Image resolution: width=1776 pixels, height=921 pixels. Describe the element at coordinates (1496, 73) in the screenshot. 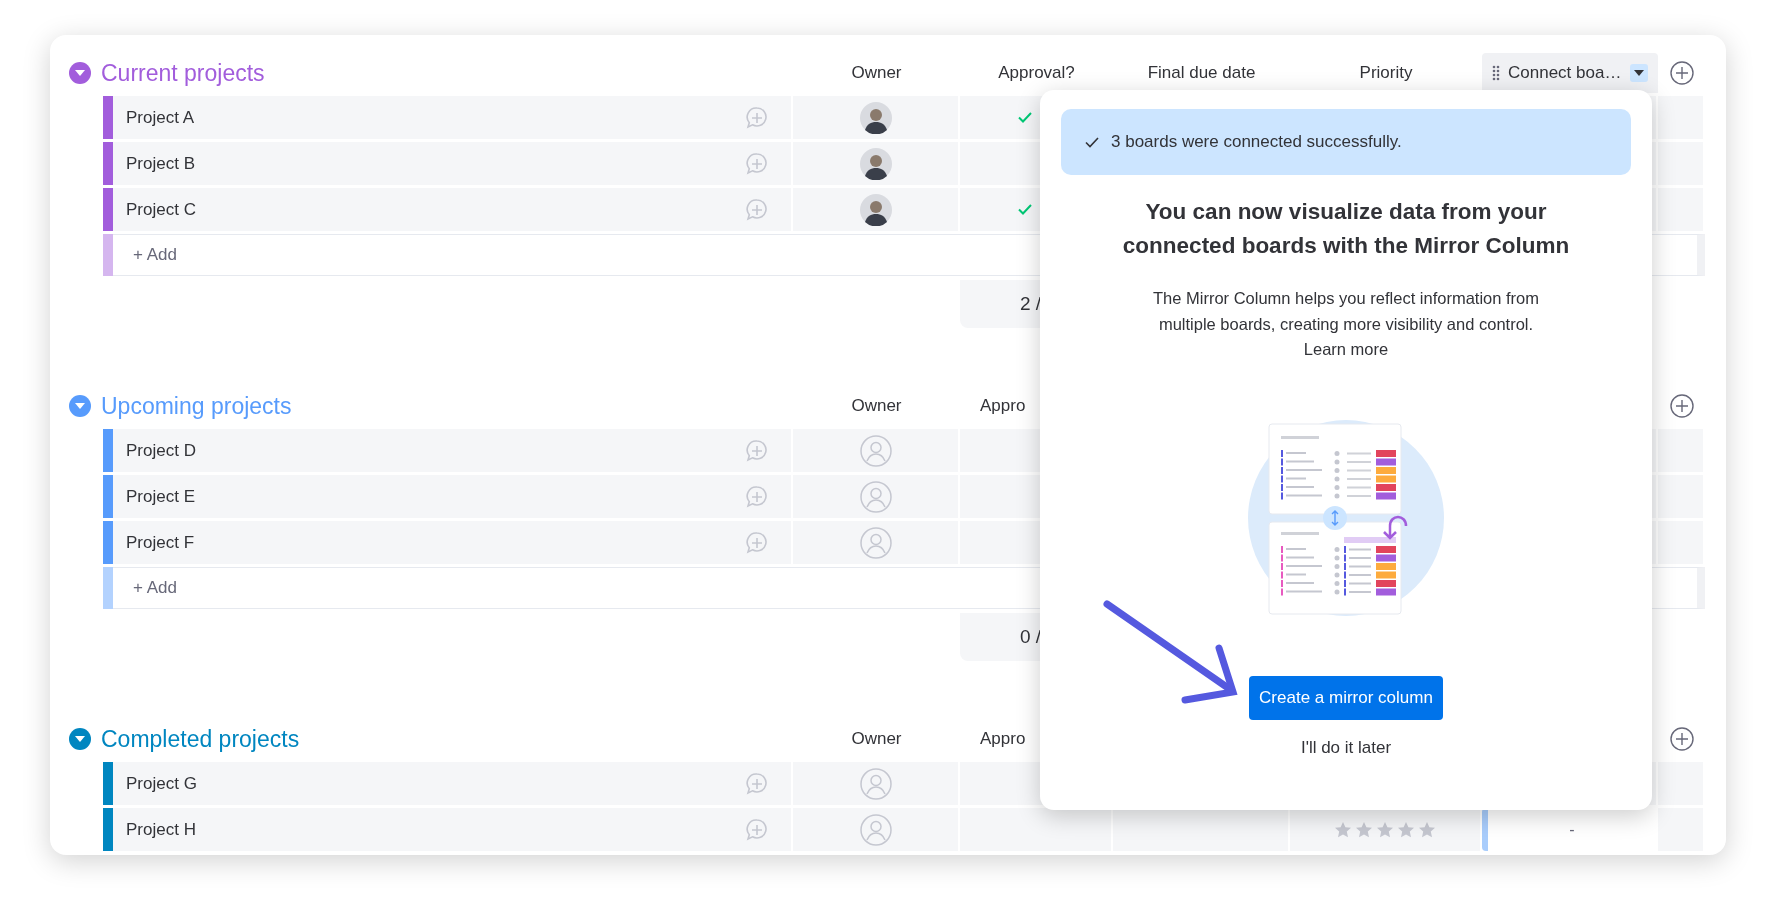

I see `drag-handle-icon` at that location.